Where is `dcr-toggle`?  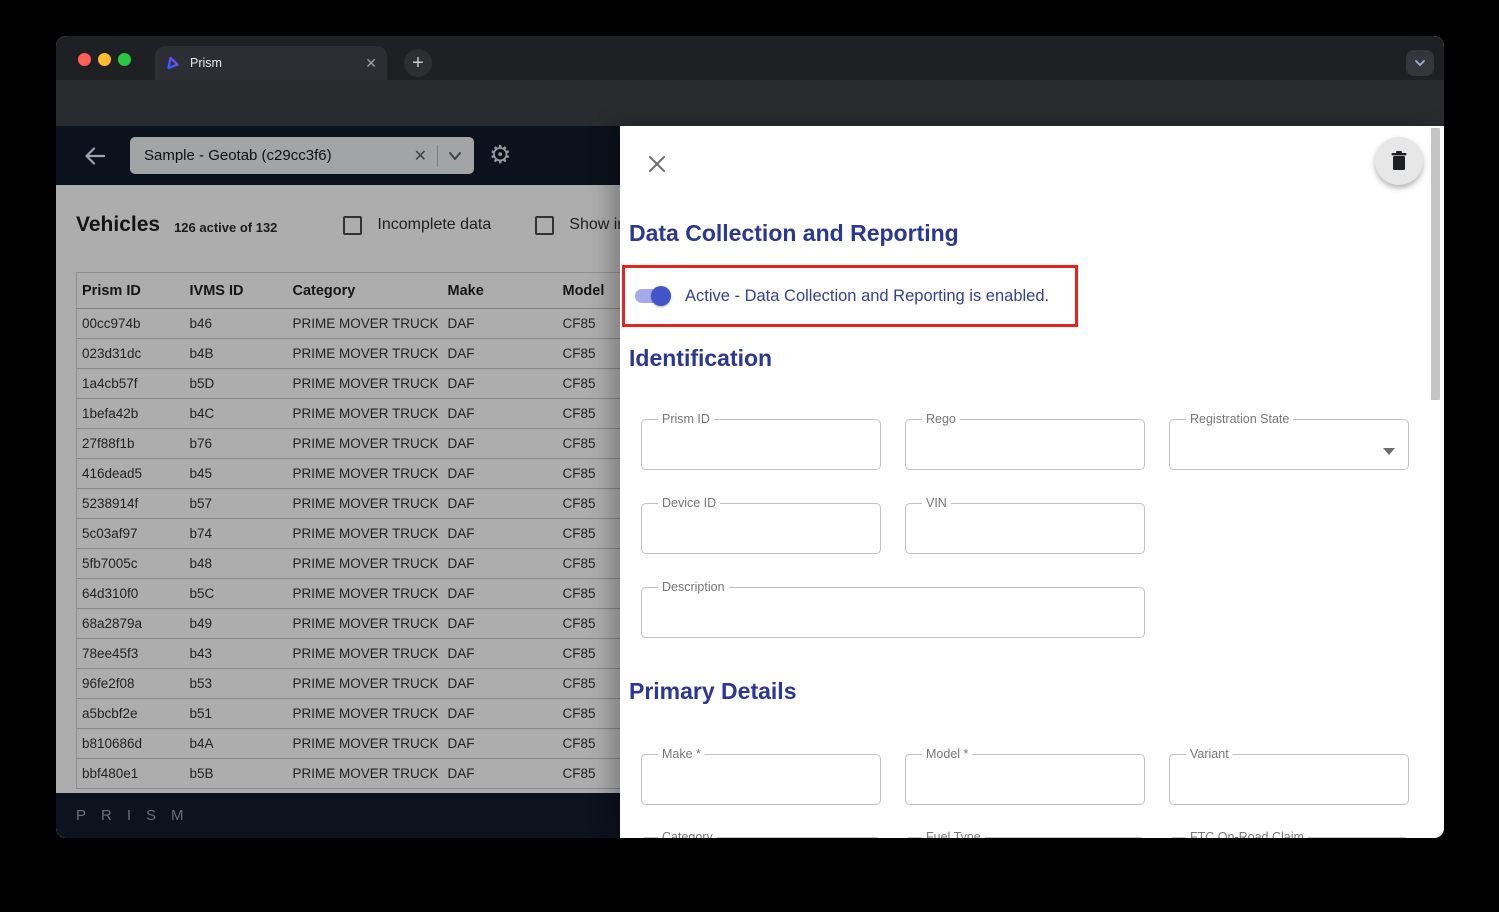
dcr-toggle is located at coordinates (652, 296).